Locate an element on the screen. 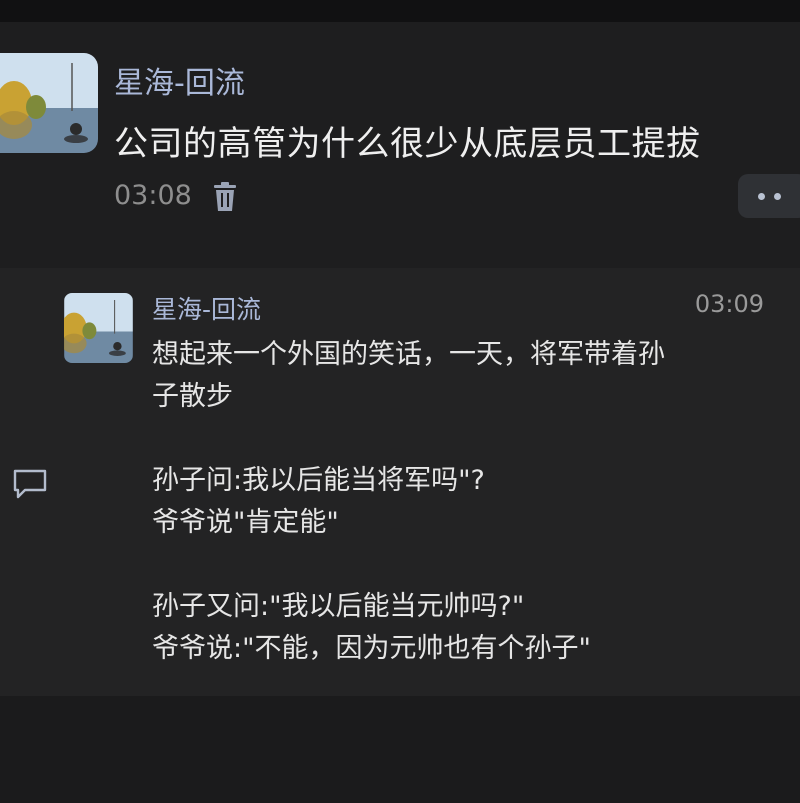 The width and height of the screenshot is (800, 803). more-options-button is located at coordinates (769, 196).